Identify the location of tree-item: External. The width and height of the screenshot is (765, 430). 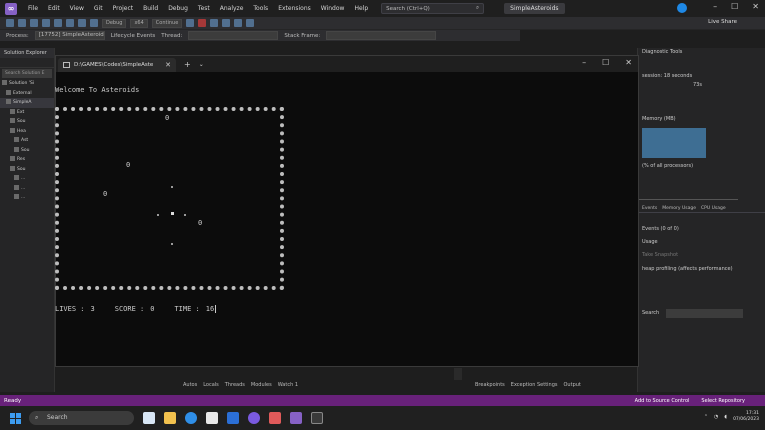
(27, 94).